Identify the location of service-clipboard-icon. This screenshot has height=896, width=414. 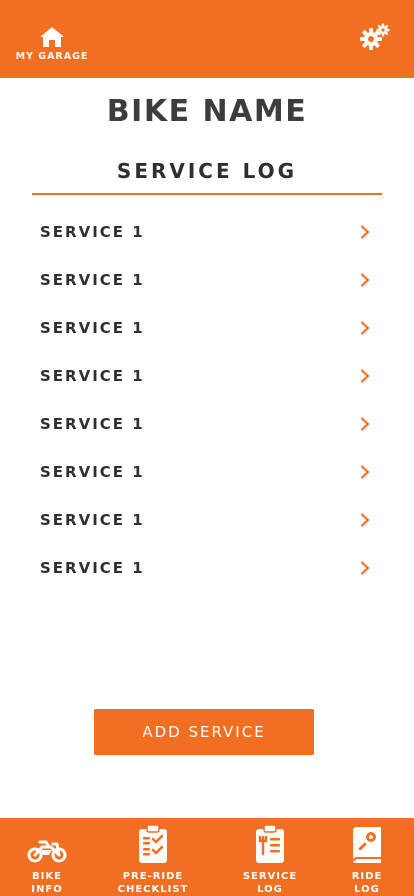
(270, 843).